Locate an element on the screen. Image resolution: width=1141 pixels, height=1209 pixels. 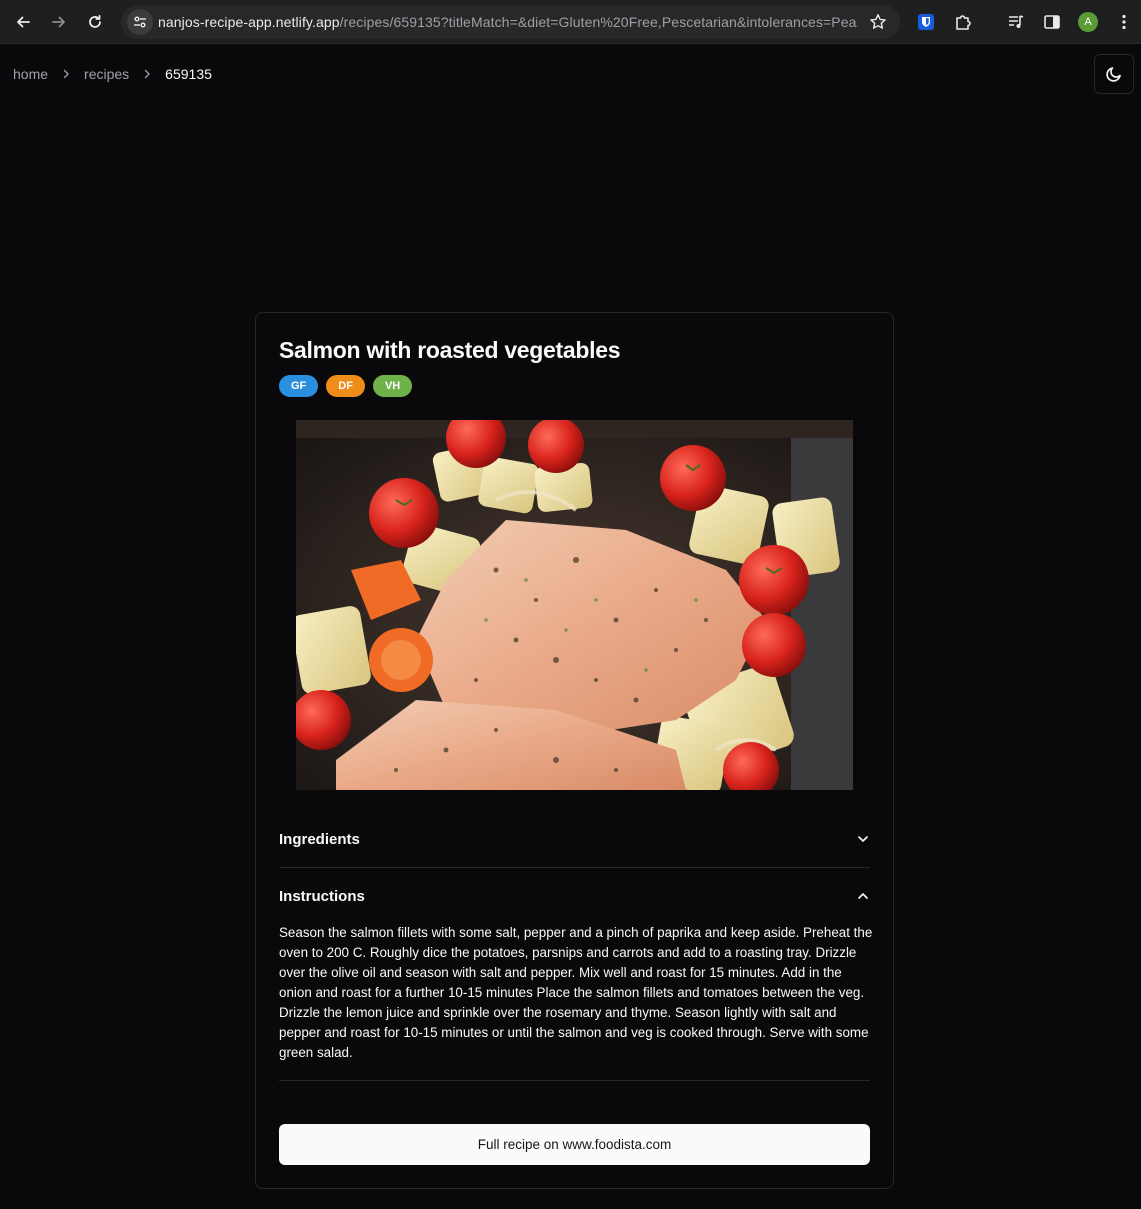
shield-icon is located at coordinates (926, 22).